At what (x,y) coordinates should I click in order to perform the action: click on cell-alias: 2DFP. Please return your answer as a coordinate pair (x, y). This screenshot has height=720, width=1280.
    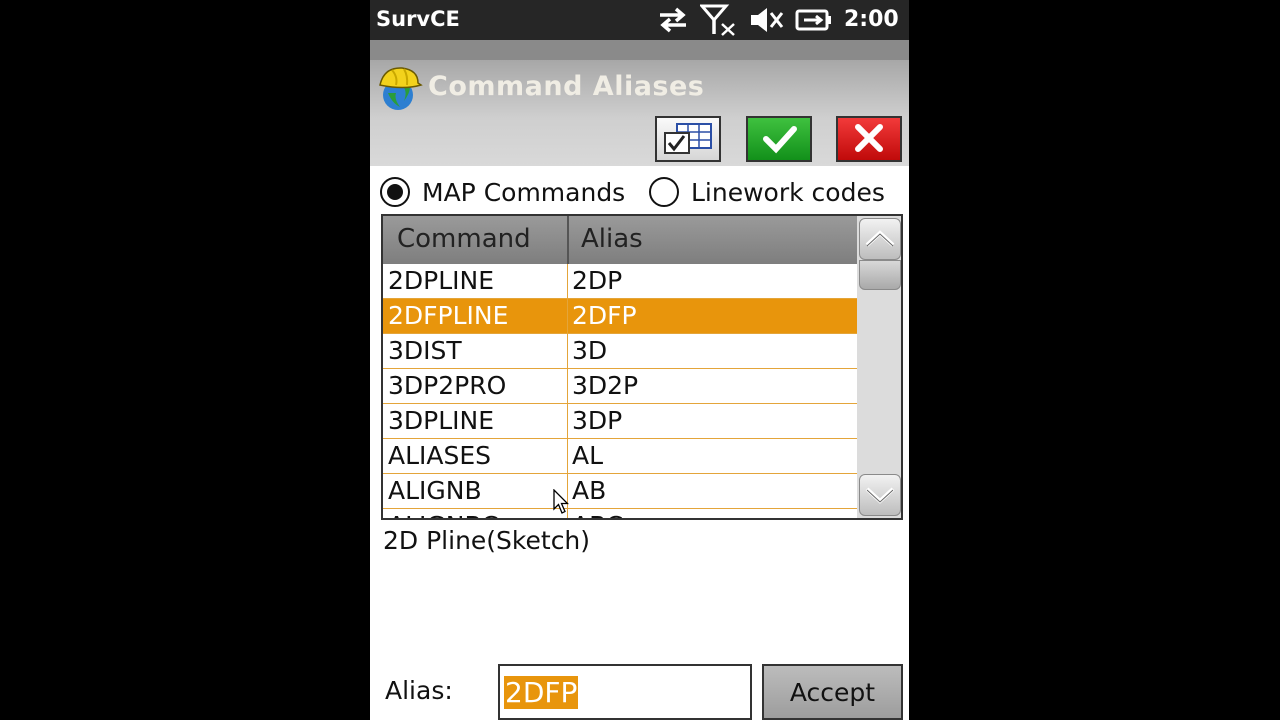
    Looking at the image, I should click on (604, 315).